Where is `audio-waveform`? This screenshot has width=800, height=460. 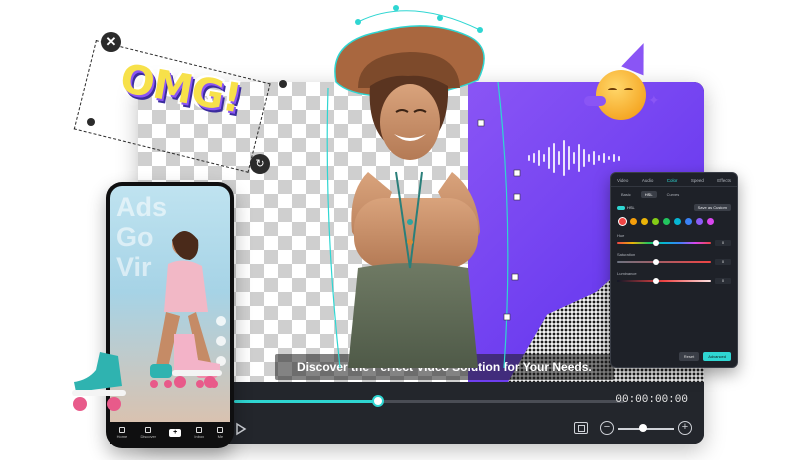 audio-waveform is located at coordinates (574, 158).